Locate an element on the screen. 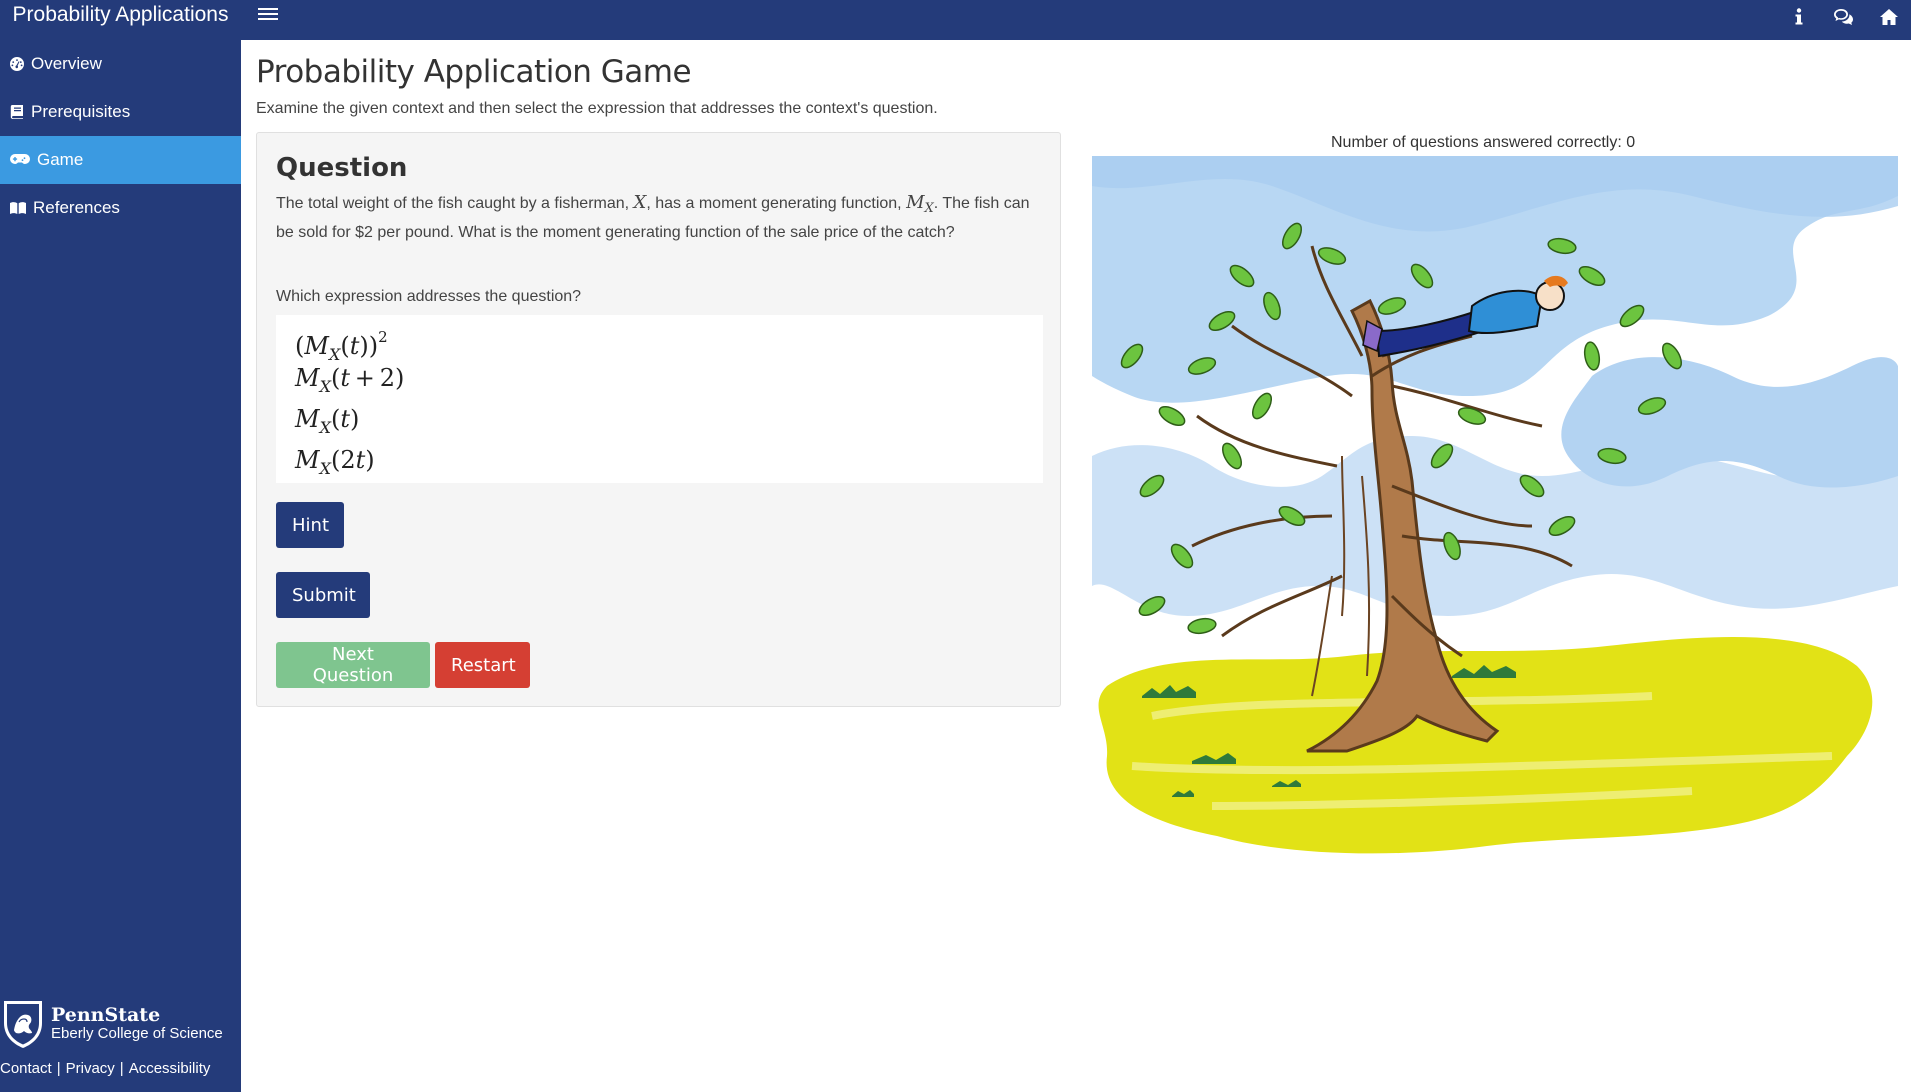 This screenshot has width=1911, height=1092. math-variable: M is located at coordinates (915, 202).